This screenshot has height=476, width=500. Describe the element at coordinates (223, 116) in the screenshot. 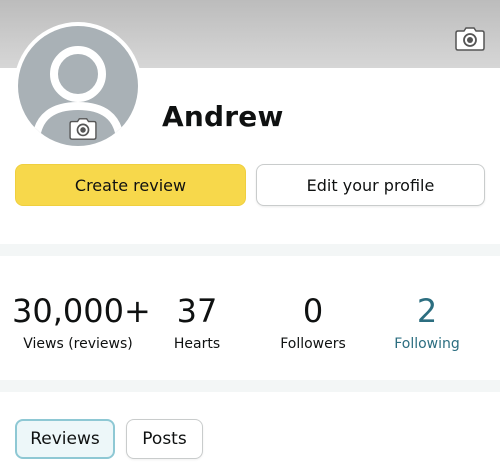

I see `profile-name: Andrew` at that location.